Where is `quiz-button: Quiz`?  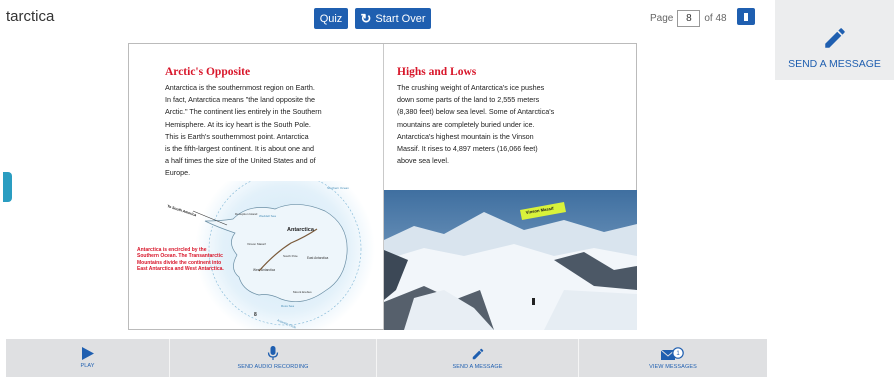
quiz-button: Quiz is located at coordinates (331, 18).